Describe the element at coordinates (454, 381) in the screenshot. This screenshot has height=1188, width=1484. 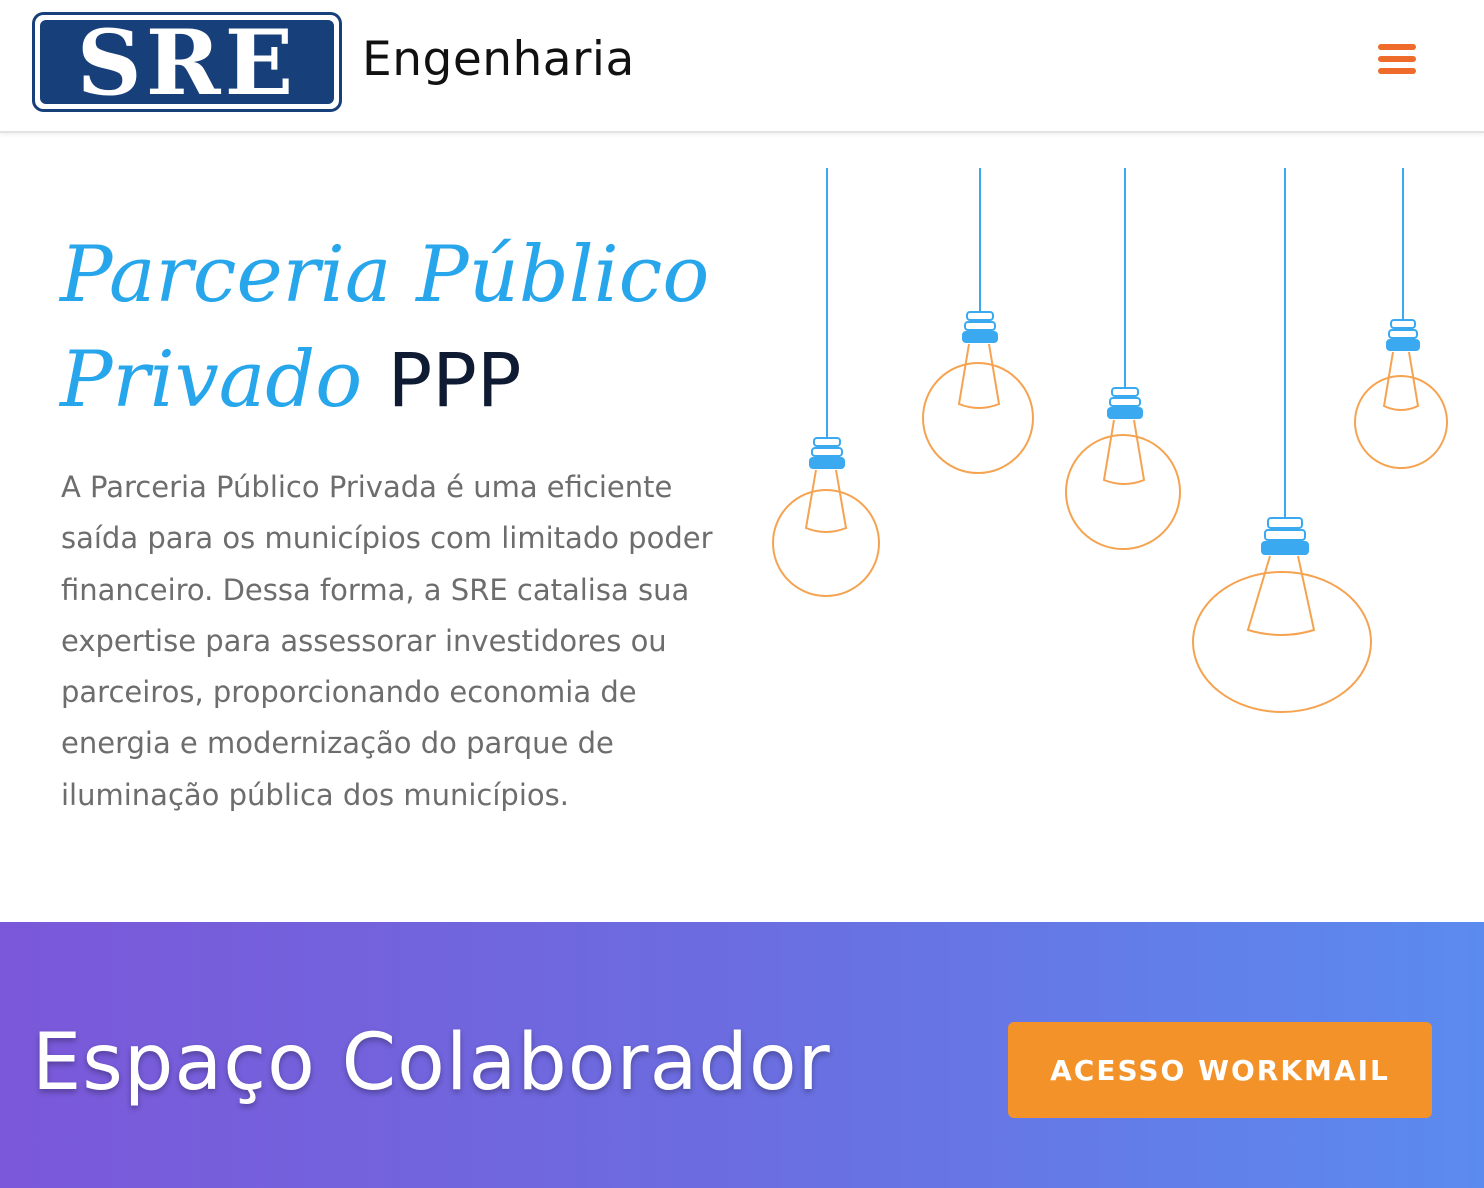
I see `page-title-acronym: PPP` at that location.